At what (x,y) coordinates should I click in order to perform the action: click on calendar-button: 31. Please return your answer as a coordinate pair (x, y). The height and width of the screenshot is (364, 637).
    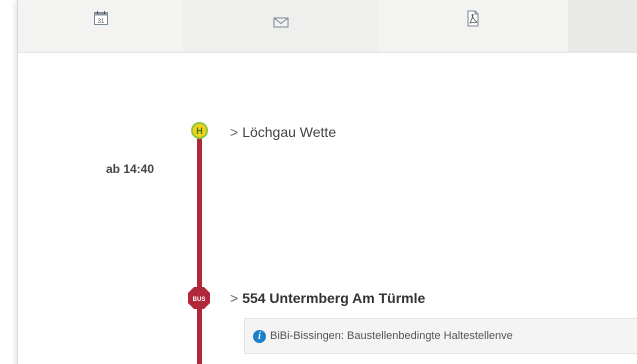
    Looking at the image, I should click on (100, 26).